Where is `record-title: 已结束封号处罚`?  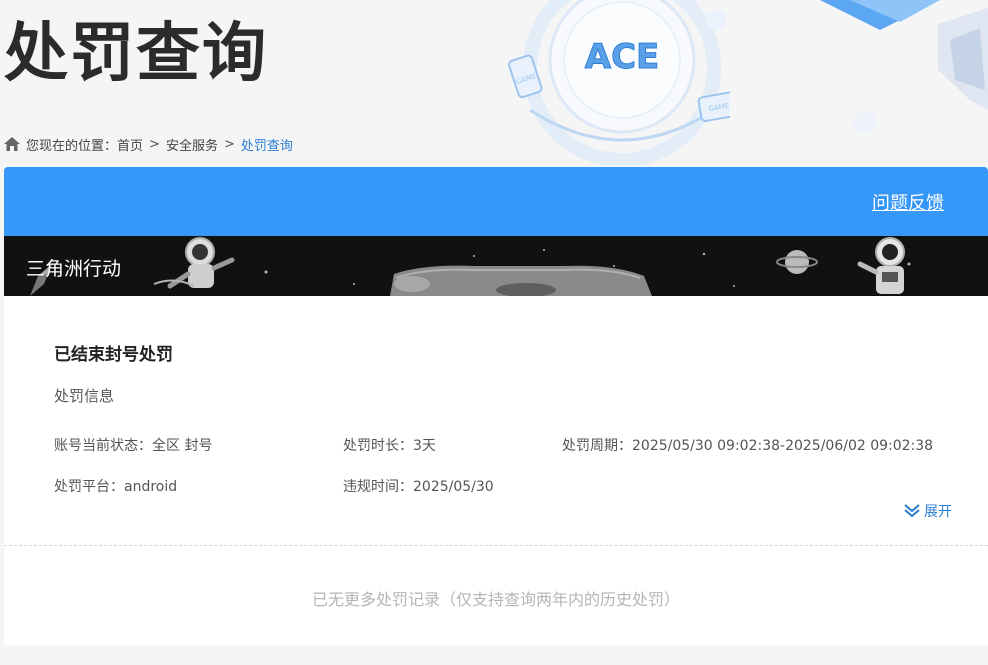 record-title: 已结束封号处罚 is located at coordinates (113, 355).